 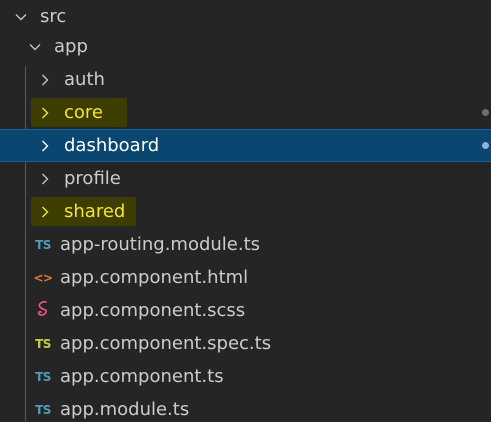 I want to click on file-label: app.component.html, so click(x=154, y=277).